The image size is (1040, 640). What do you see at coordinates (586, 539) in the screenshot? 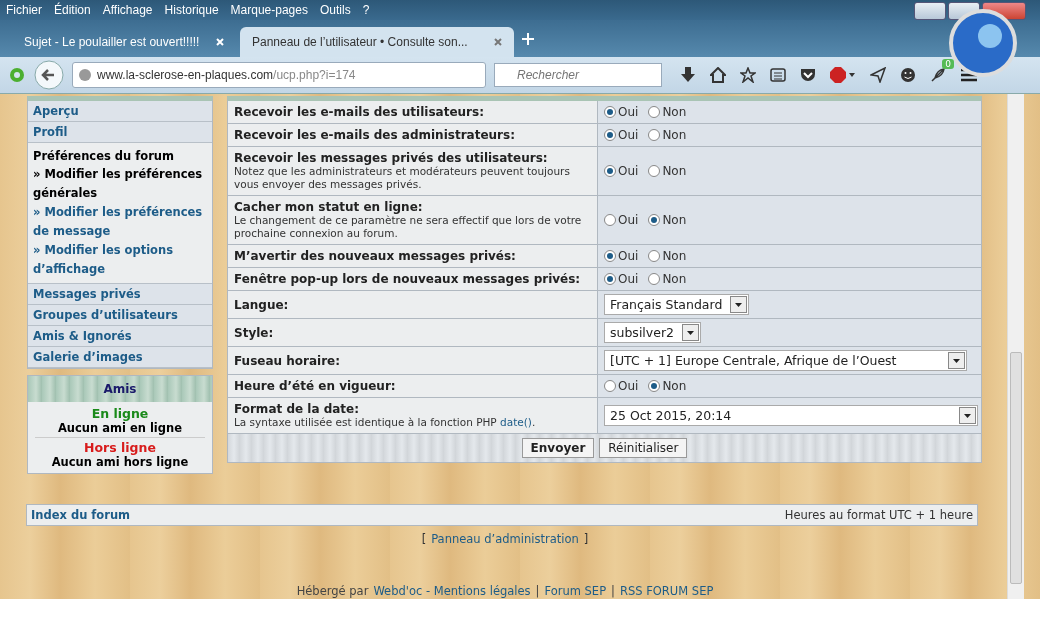
I see `bracket: ]` at bounding box center [586, 539].